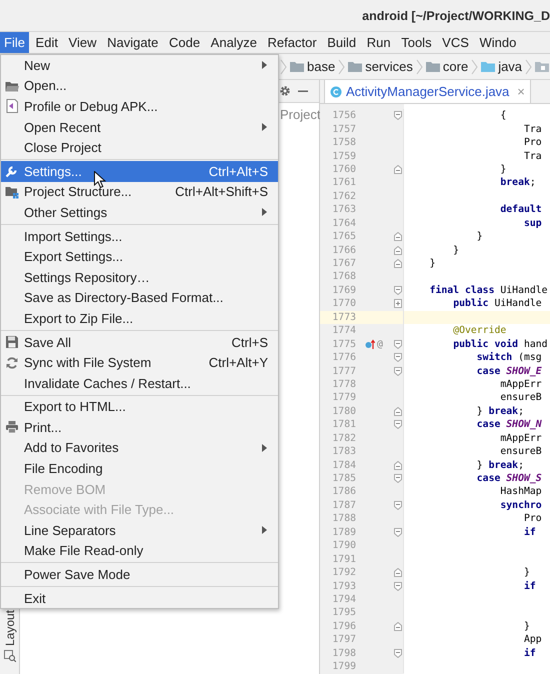 The height and width of the screenshot is (674, 550). I want to click on menu-item: Save All Ctrl+S, so click(139, 342).